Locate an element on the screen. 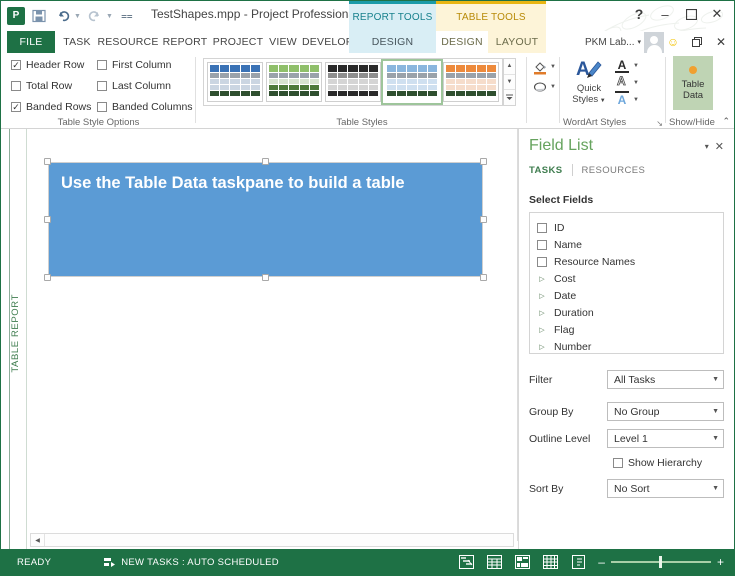 This screenshot has height=576, width=735. field-item-resource-names: Resource Names is located at coordinates (626, 261).